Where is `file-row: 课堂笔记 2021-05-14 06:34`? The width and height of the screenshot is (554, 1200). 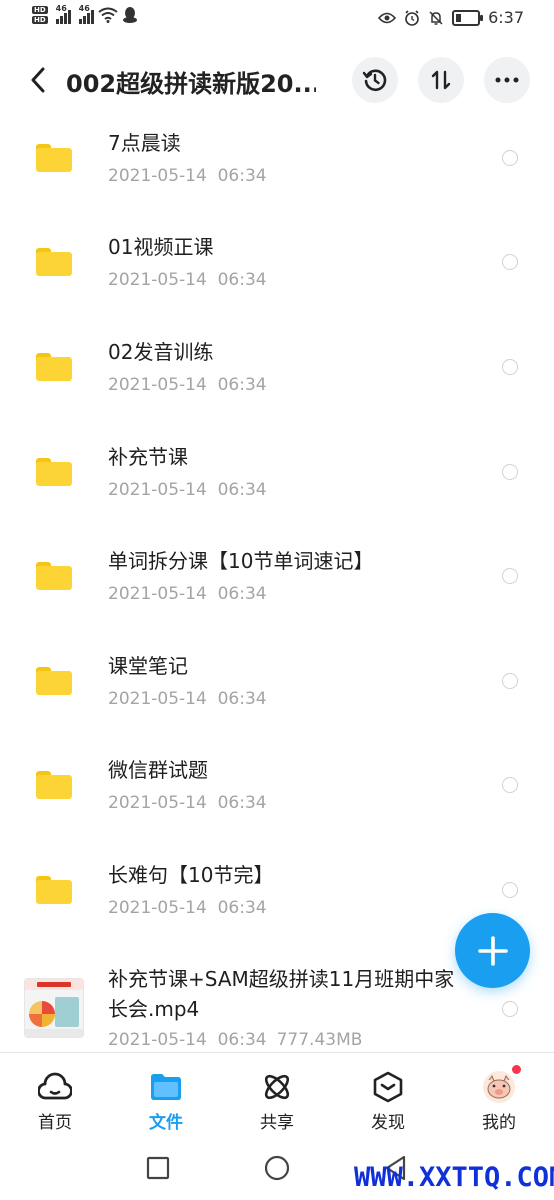 file-row: 课堂笔记 2021-05-14 06:34 is located at coordinates (277, 683).